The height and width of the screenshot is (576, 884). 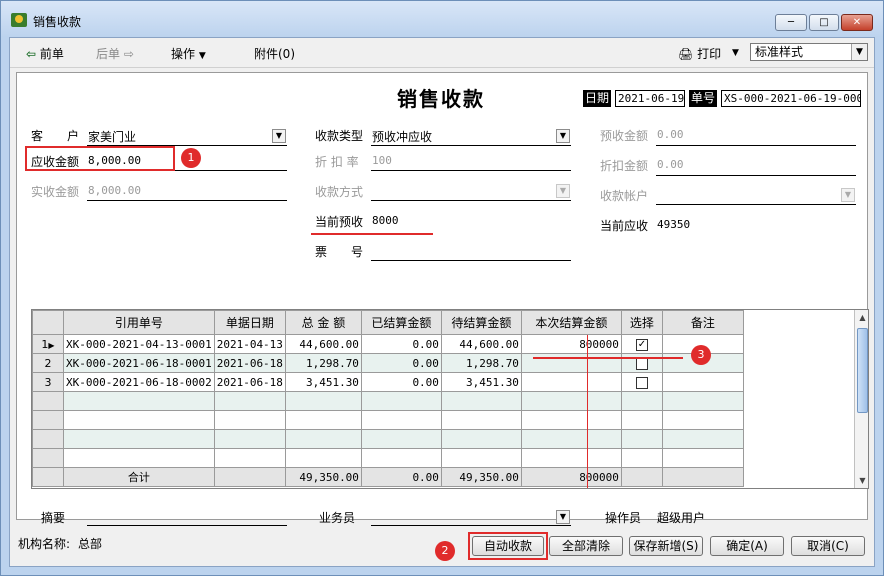 What do you see at coordinates (641, 322) in the screenshot?
I see `header-select: 选择` at bounding box center [641, 322].